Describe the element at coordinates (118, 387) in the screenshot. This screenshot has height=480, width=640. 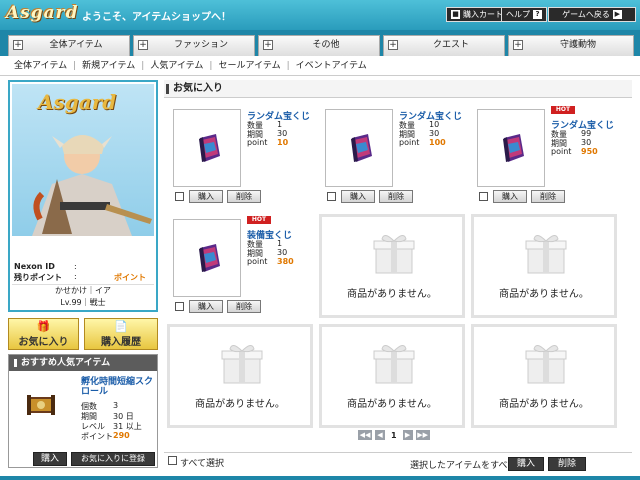
I see `recommended-item-title: 孵化時間短縮スクロール` at that location.